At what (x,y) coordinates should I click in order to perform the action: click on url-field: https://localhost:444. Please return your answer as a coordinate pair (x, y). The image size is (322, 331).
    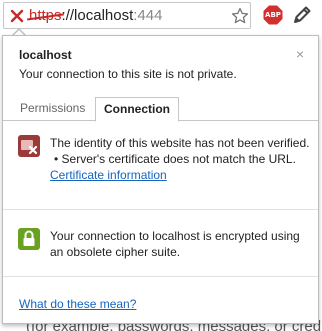
    Looking at the image, I should click on (127, 15).